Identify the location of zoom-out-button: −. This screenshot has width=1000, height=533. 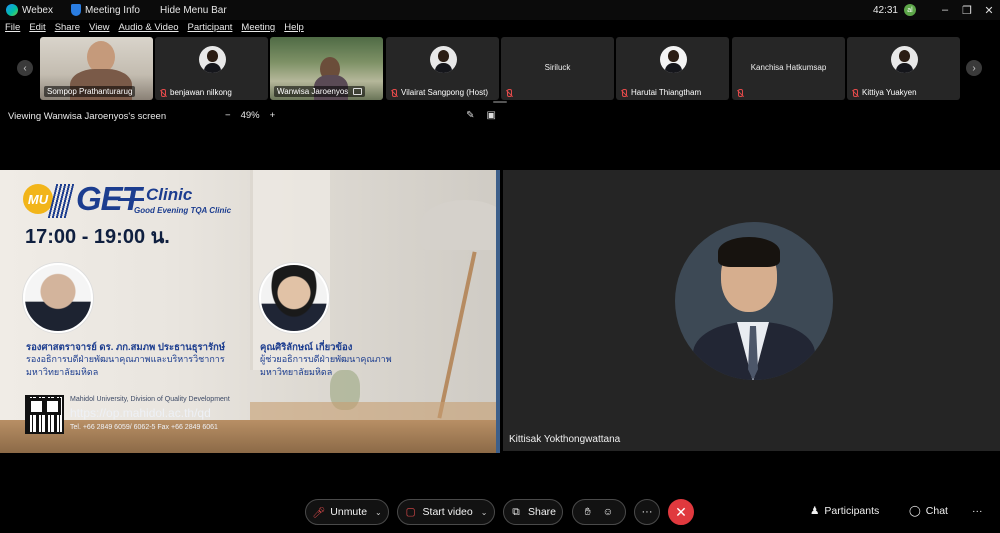
(228, 115).